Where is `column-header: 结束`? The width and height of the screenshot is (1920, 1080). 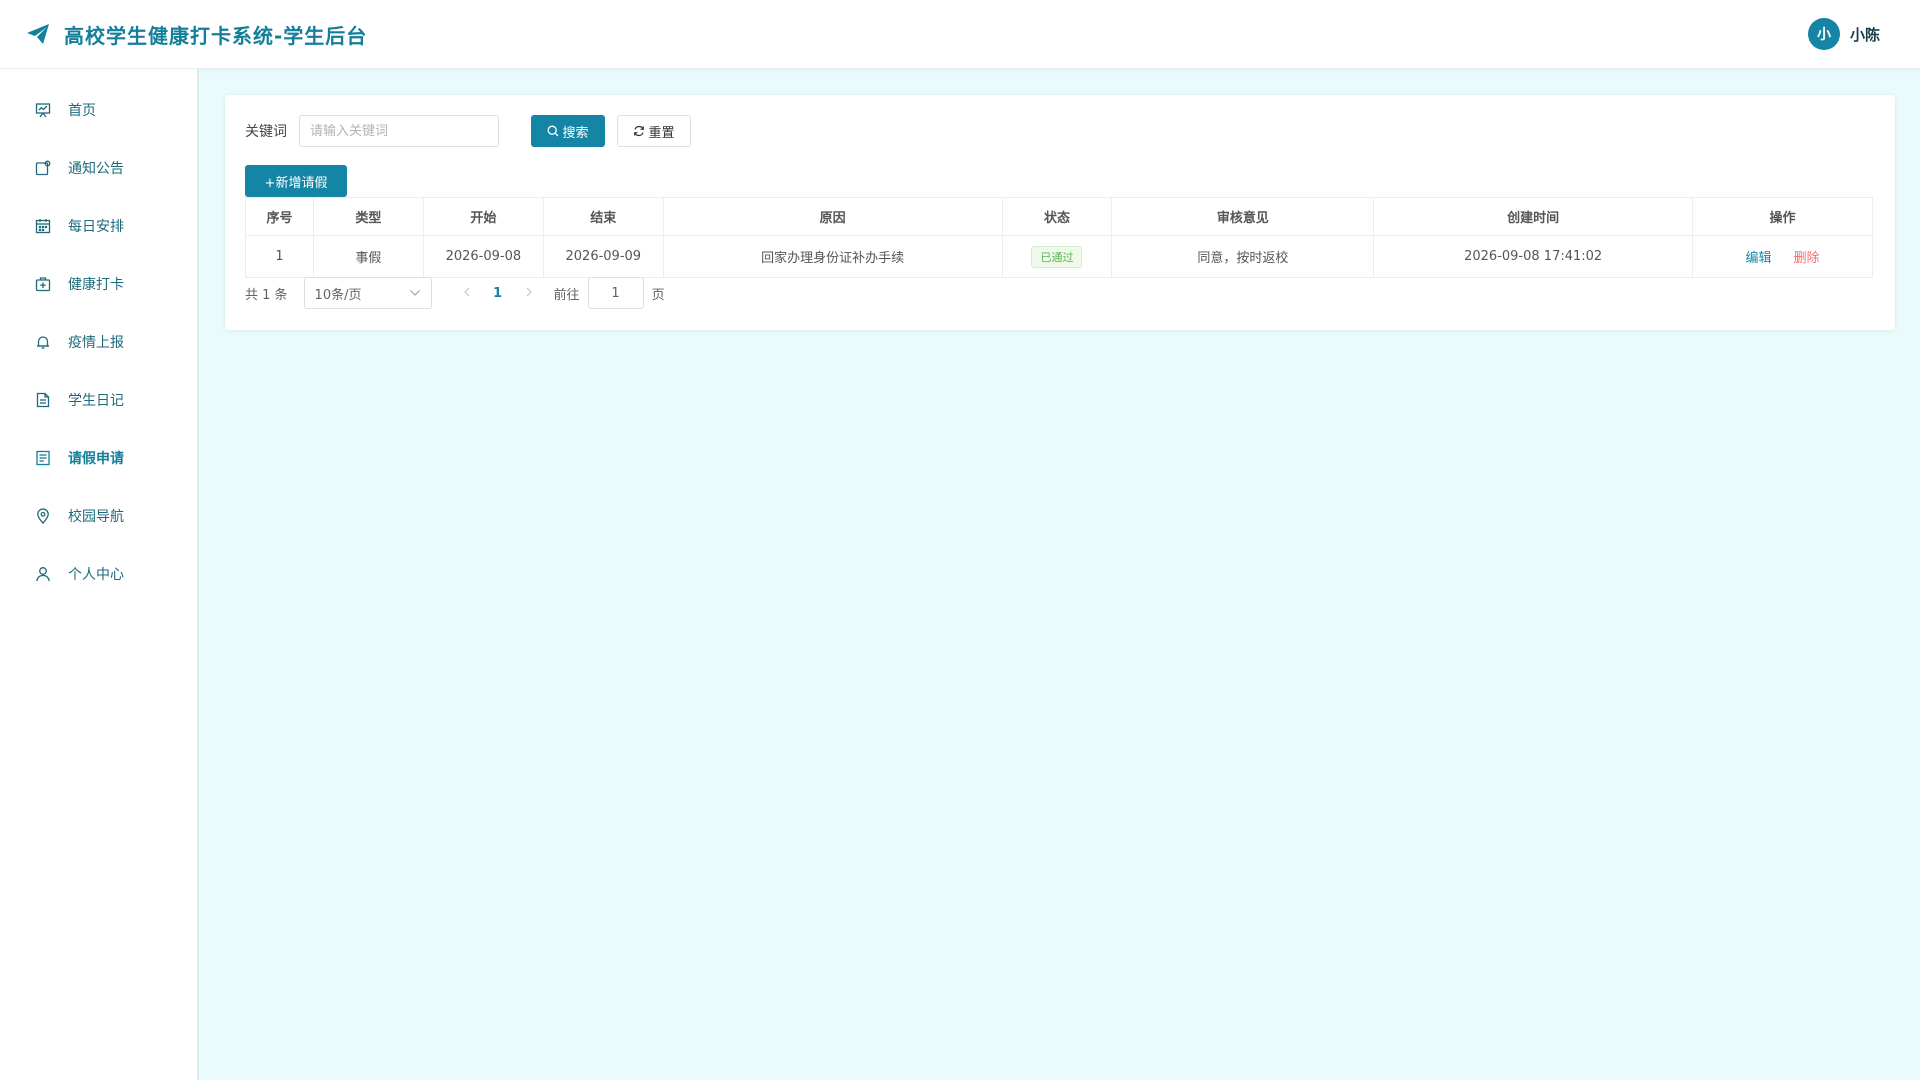 column-header: 结束 is located at coordinates (603, 216).